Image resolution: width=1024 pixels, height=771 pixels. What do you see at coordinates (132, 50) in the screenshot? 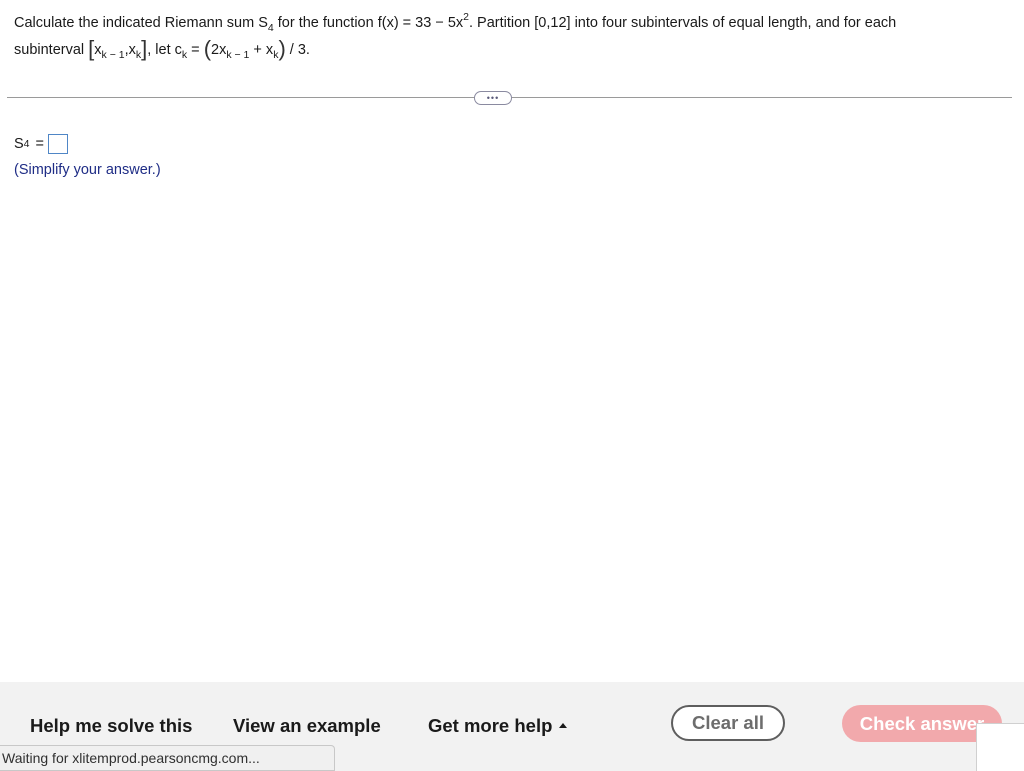
I see `x-var-2: x` at bounding box center [132, 50].